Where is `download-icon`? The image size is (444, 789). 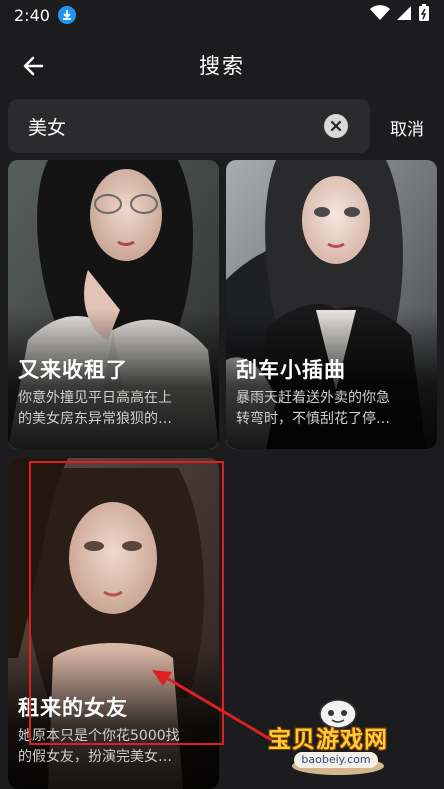
download-icon is located at coordinates (66, 15).